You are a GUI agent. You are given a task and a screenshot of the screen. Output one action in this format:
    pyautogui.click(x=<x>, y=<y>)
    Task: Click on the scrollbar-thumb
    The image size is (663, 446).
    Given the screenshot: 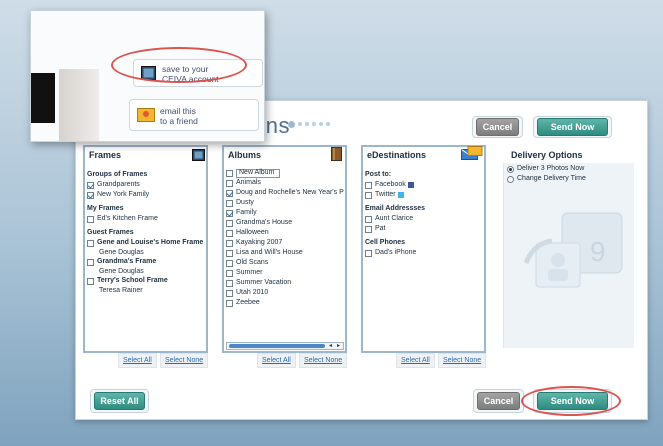 What is the action you would take?
    pyautogui.click(x=277, y=346)
    